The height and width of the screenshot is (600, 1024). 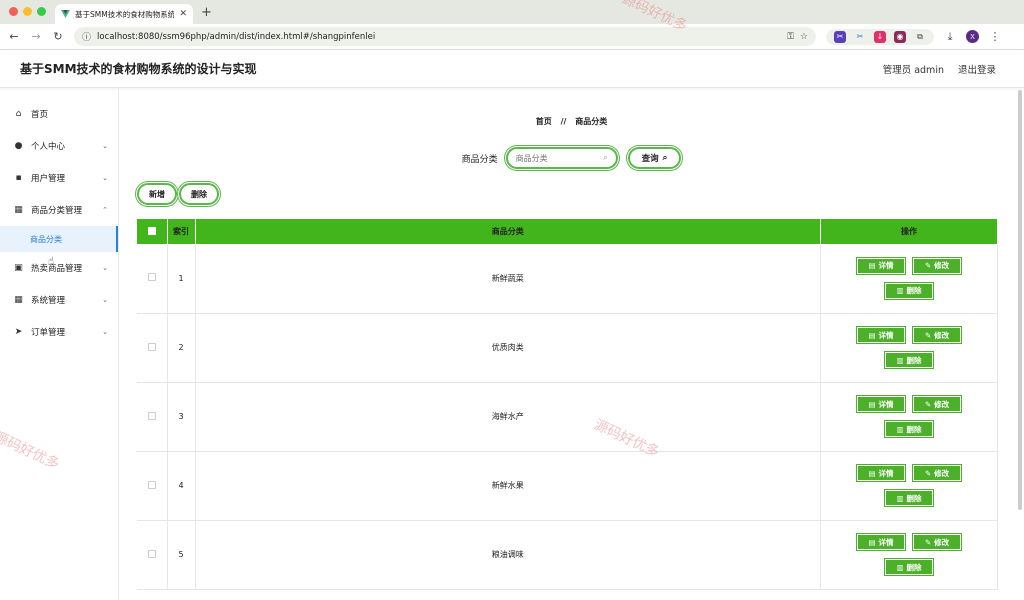 I want to click on sidebar-item-category-management: ▦ 商品分类管理 ⌃, so click(x=59, y=210).